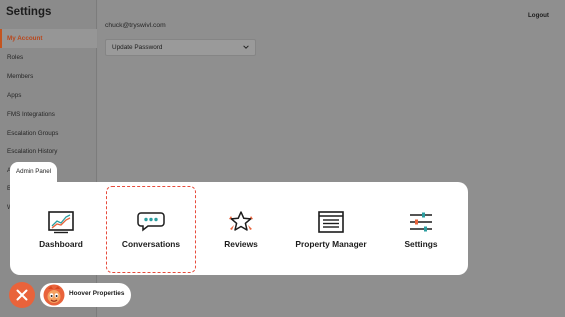 This screenshot has width=565, height=317. I want to click on tile-property-manager: Property Manager, so click(331, 228).